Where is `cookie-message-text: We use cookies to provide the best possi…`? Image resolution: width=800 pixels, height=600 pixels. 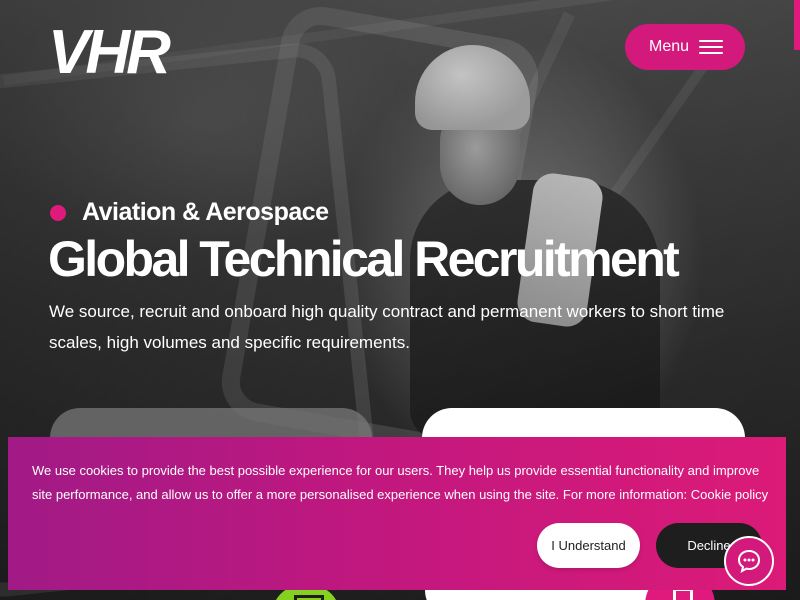 cookie-message-text: We use cookies to provide the best possi… is located at coordinates (396, 482).